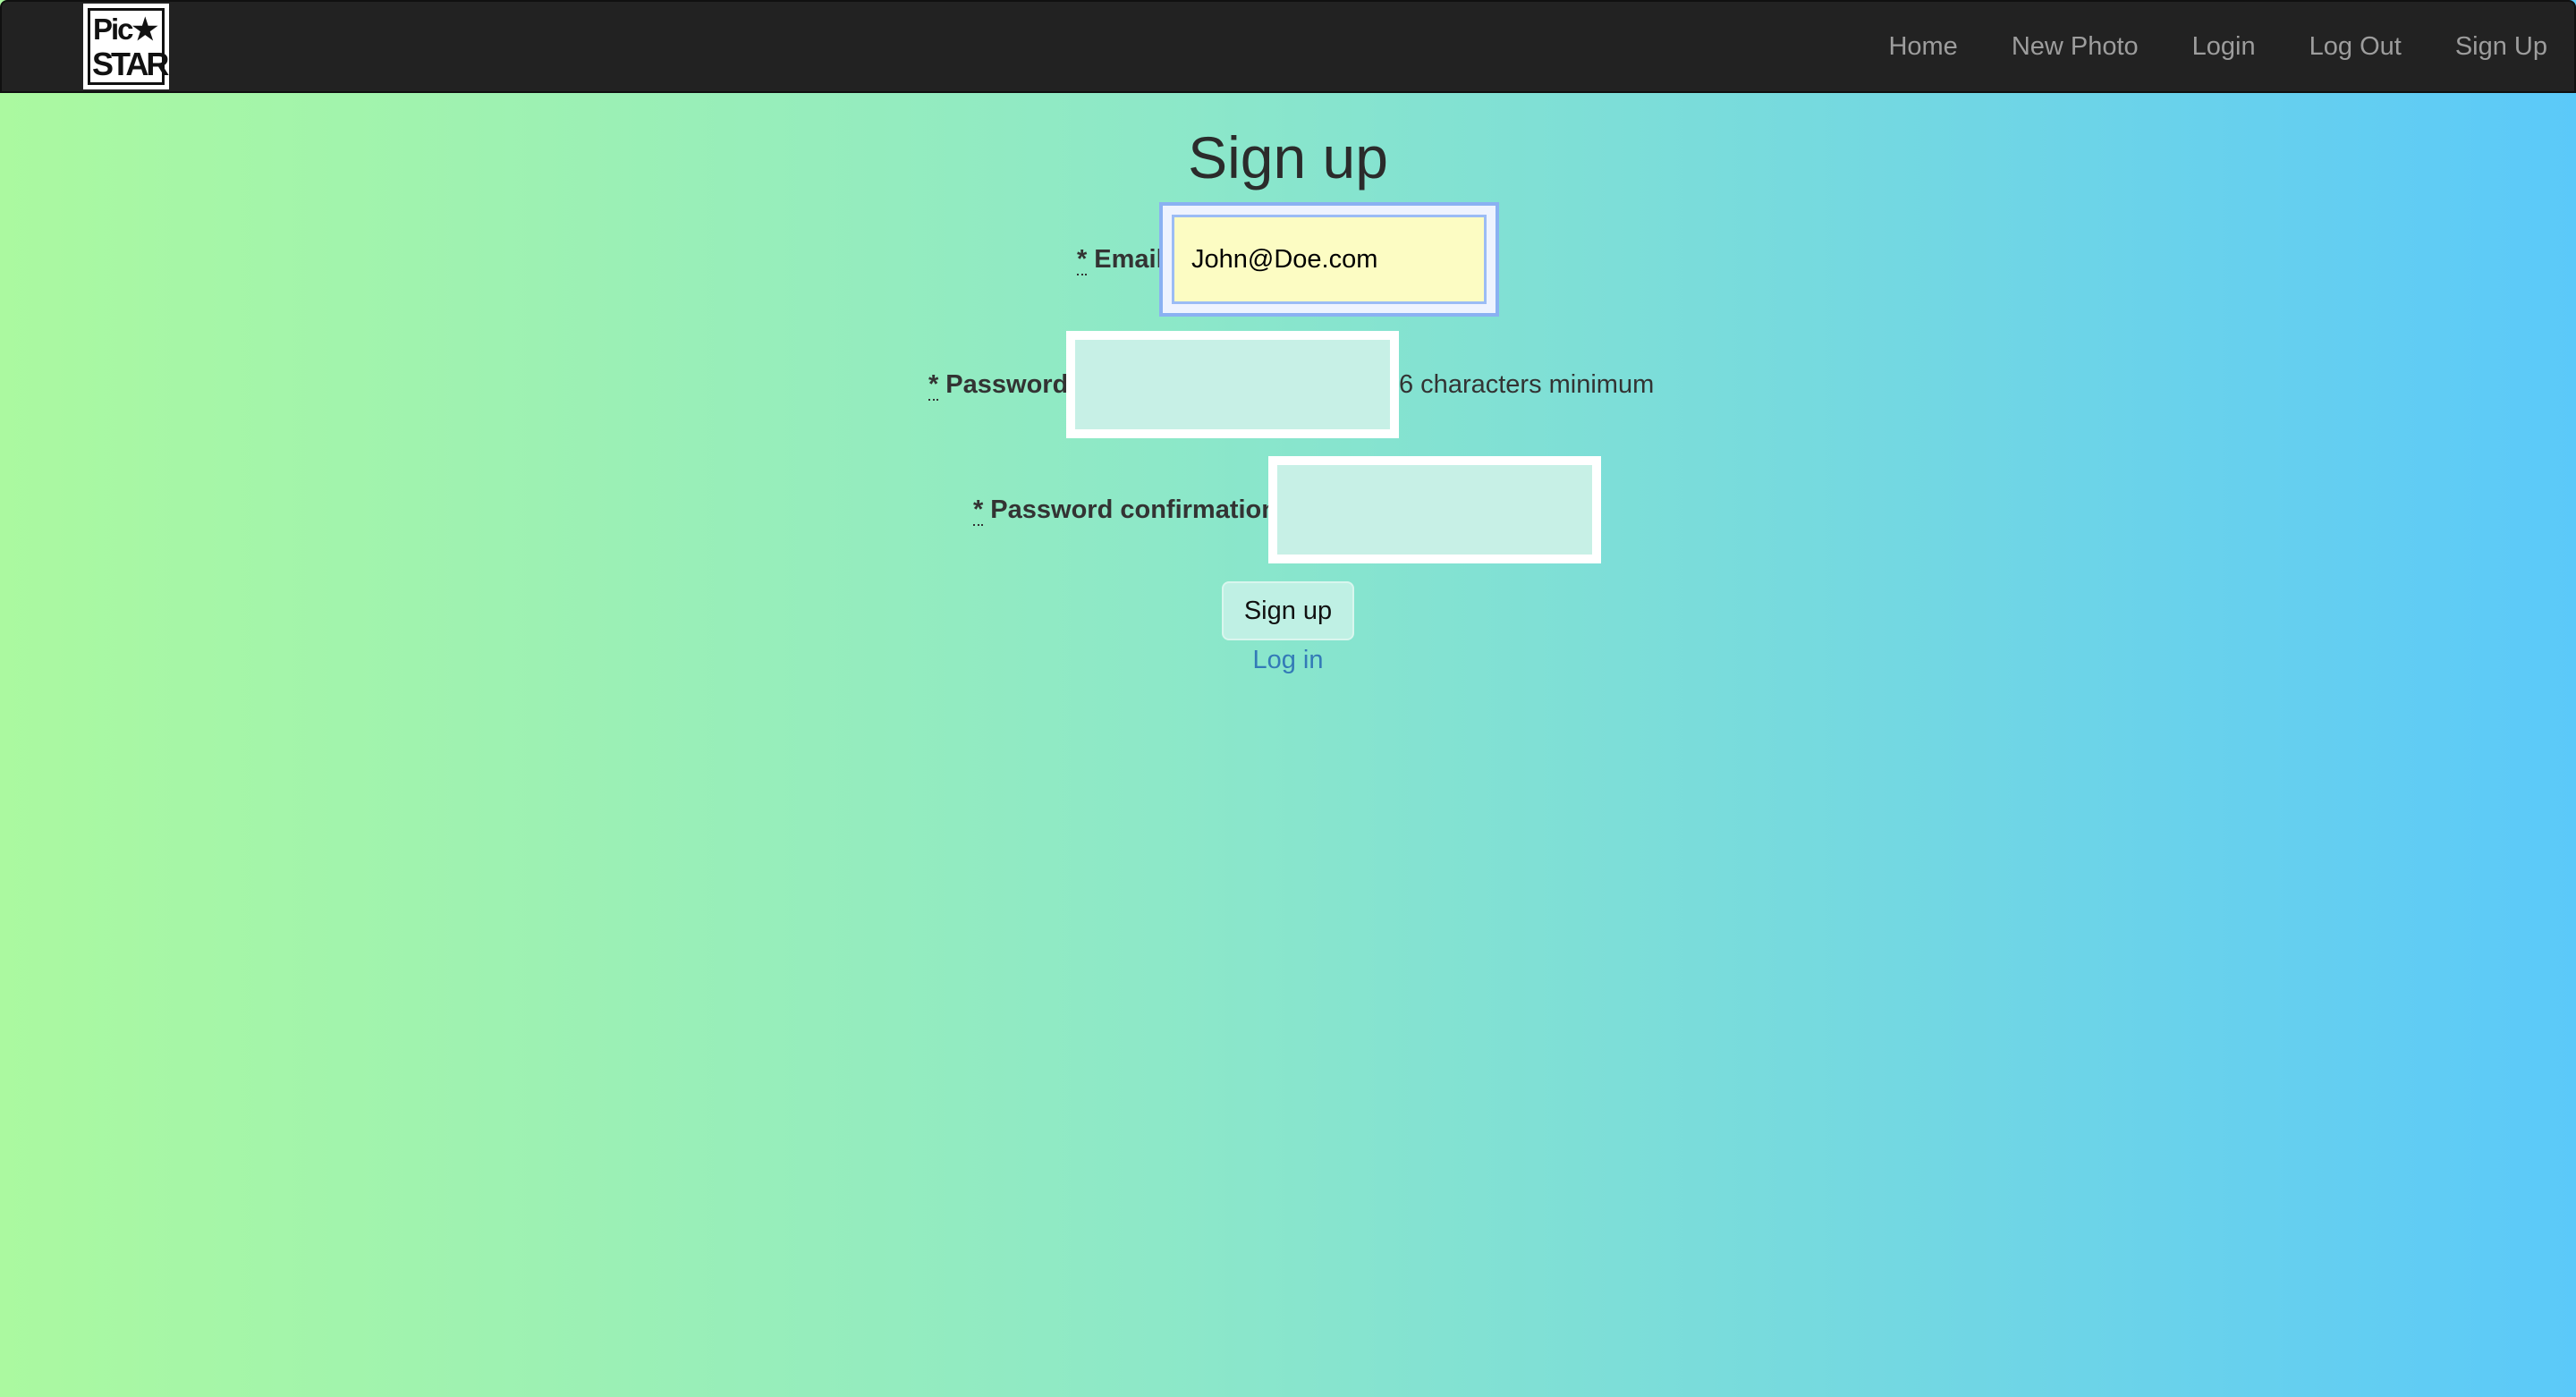 The width and height of the screenshot is (2576, 1397). I want to click on nav-log-out: Log Out, so click(2355, 47).